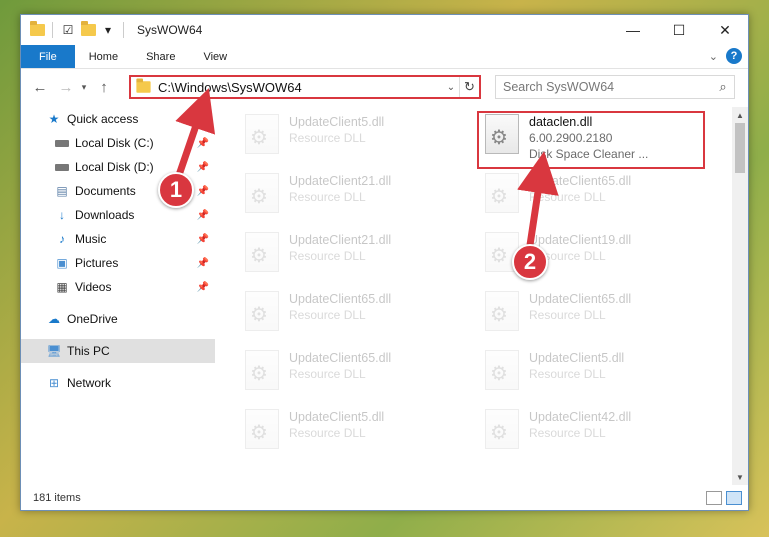  What do you see at coordinates (37, 29) in the screenshot?
I see `folder-icon` at bounding box center [37, 29].